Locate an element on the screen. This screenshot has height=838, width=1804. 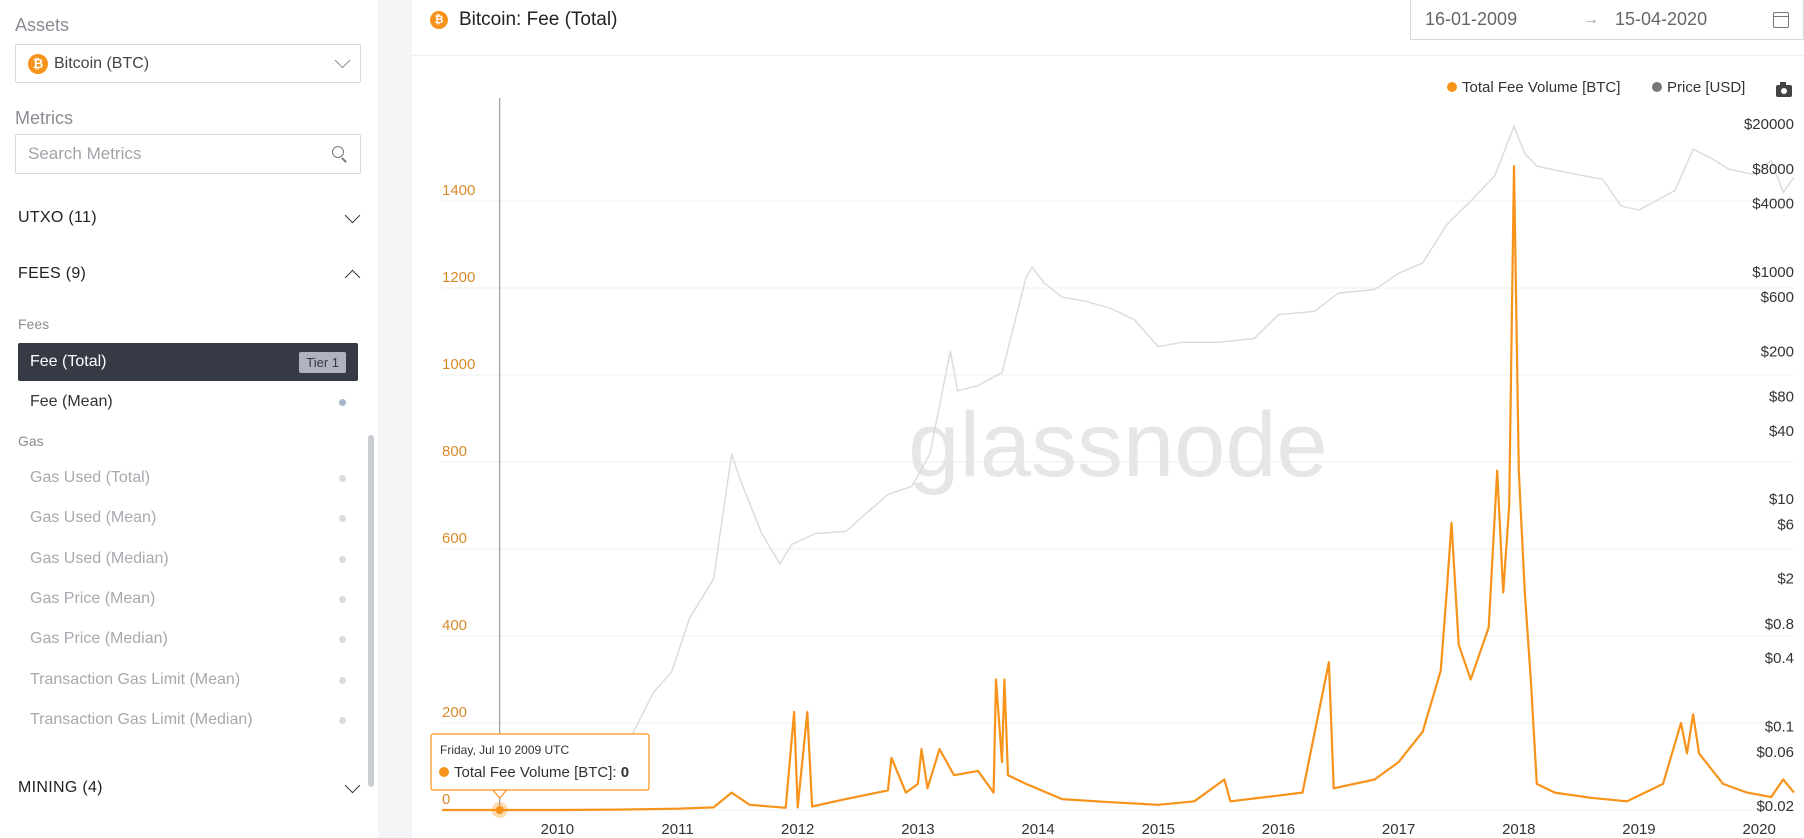
chart-title: ₿ Bitcoin: Fee (Total) is located at coordinates (523, 20).